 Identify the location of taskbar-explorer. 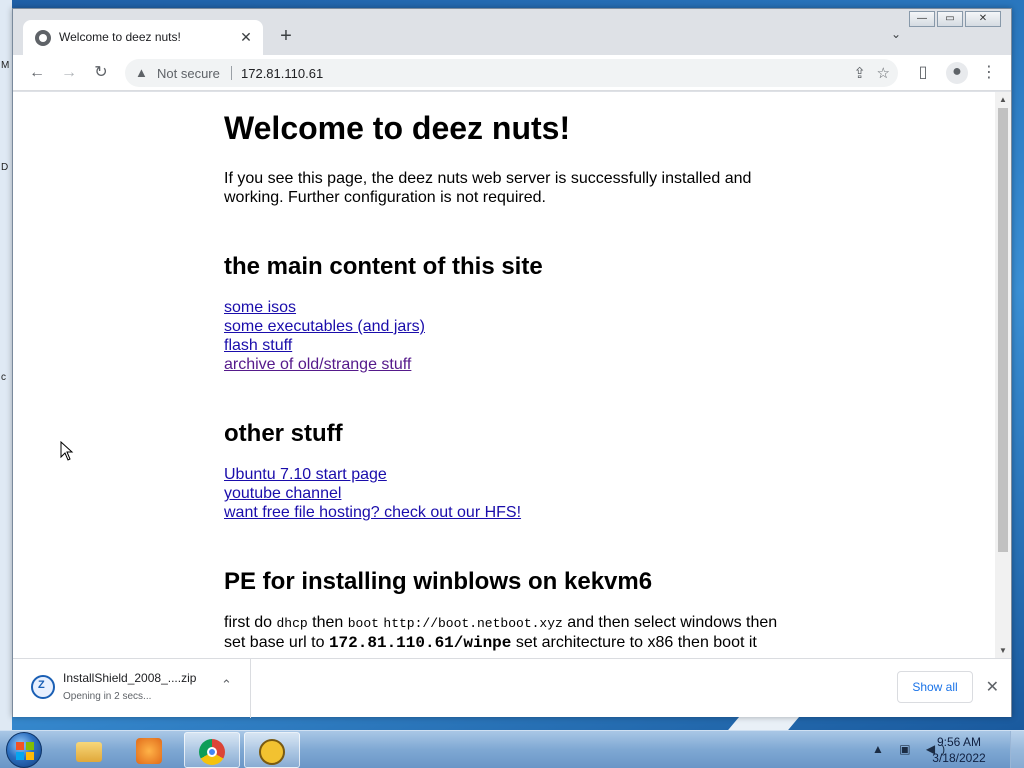
(90, 750).